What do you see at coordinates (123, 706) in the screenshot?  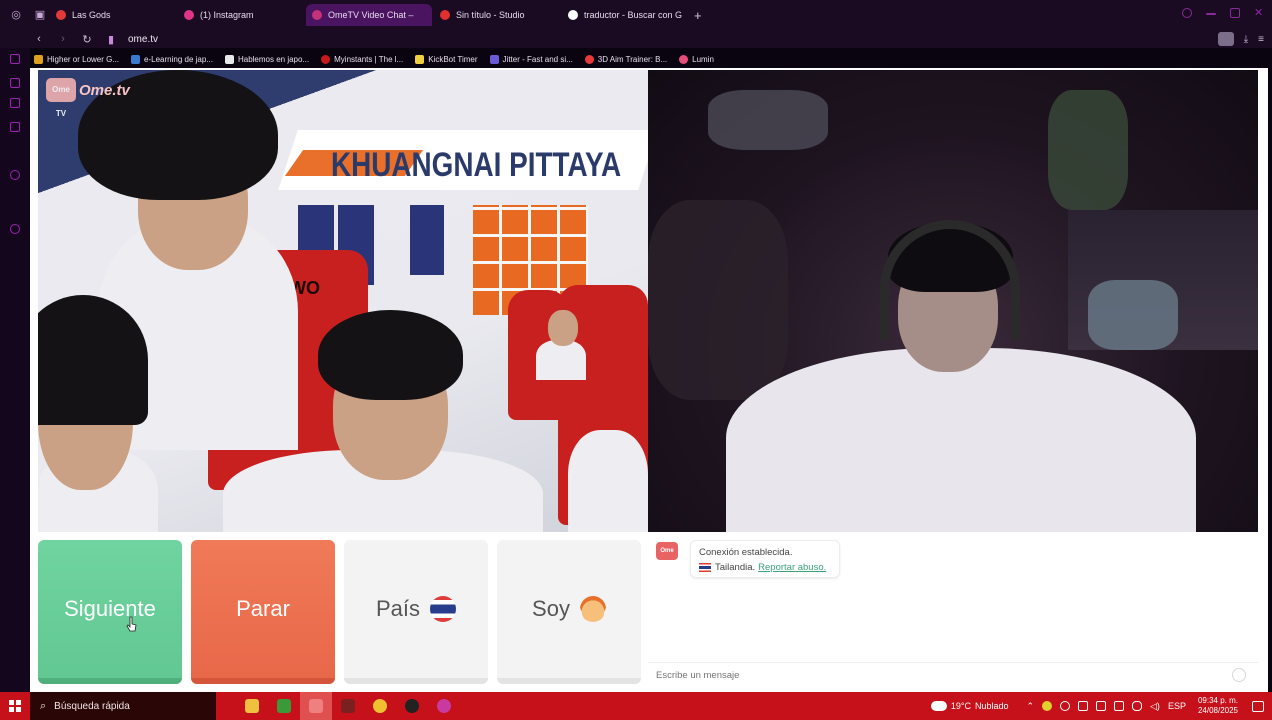 I see `taskbar-search: ⌕ Búsqueda rápida` at bounding box center [123, 706].